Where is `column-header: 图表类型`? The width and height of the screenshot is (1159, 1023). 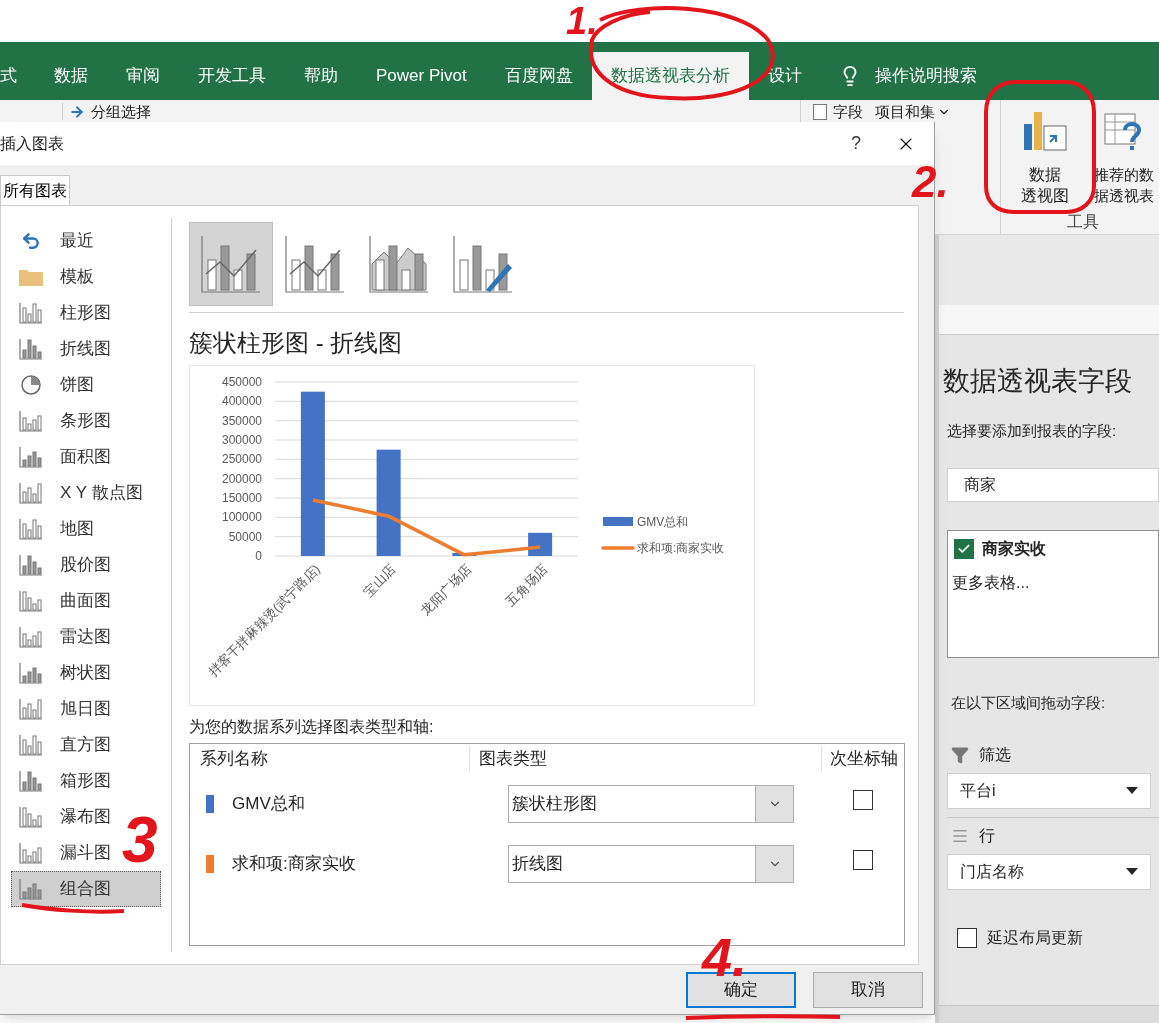
column-header: 图表类型 is located at coordinates (646, 759).